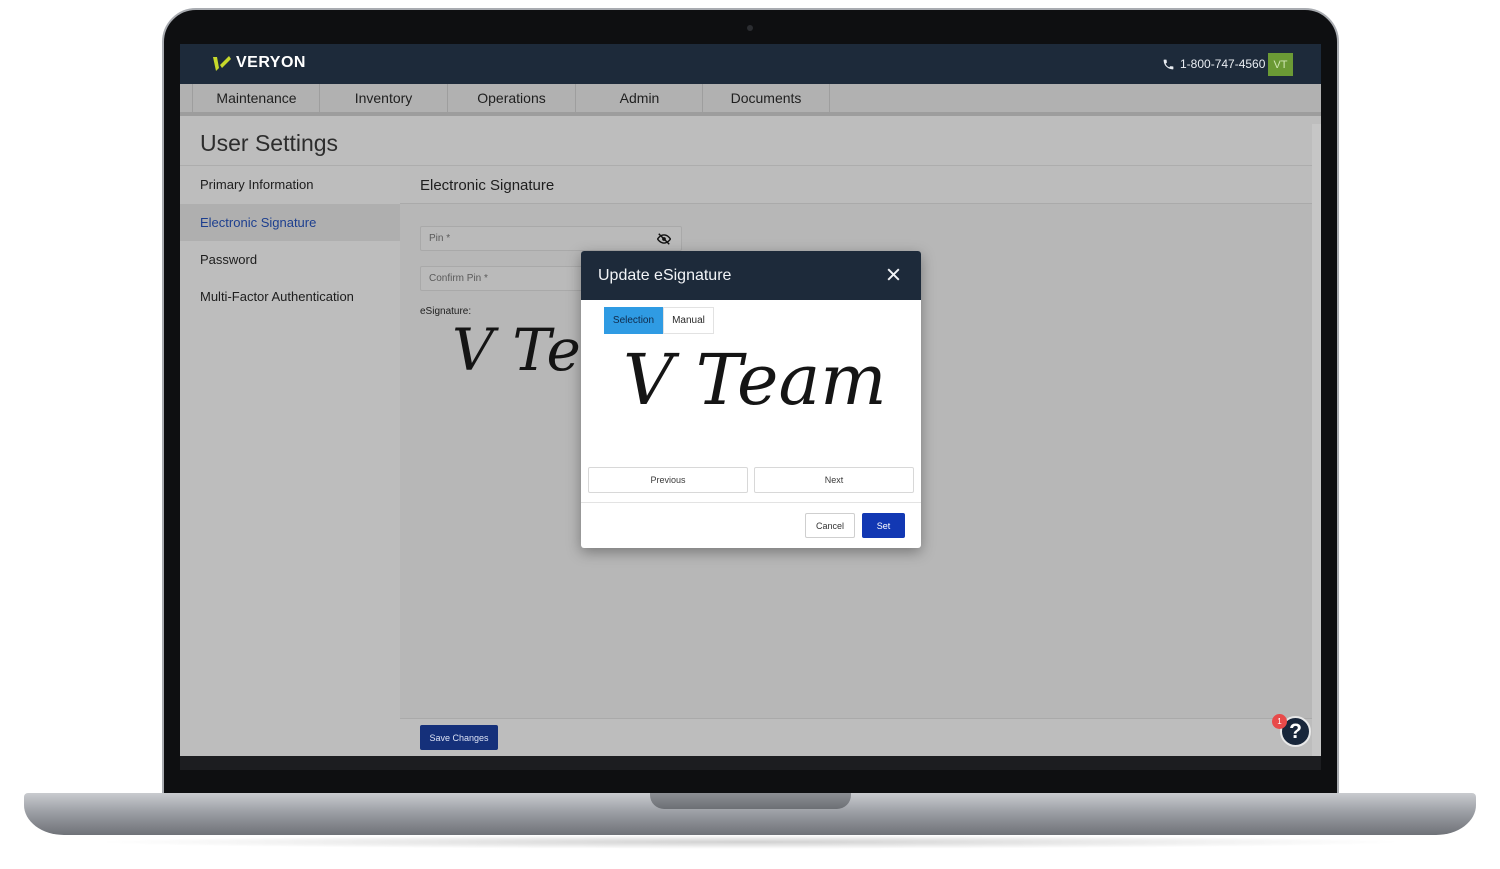 The height and width of the screenshot is (869, 1500). Describe the element at coordinates (290, 184) in the screenshot. I see `sidebar-item-primary-information: Primary Information` at that location.